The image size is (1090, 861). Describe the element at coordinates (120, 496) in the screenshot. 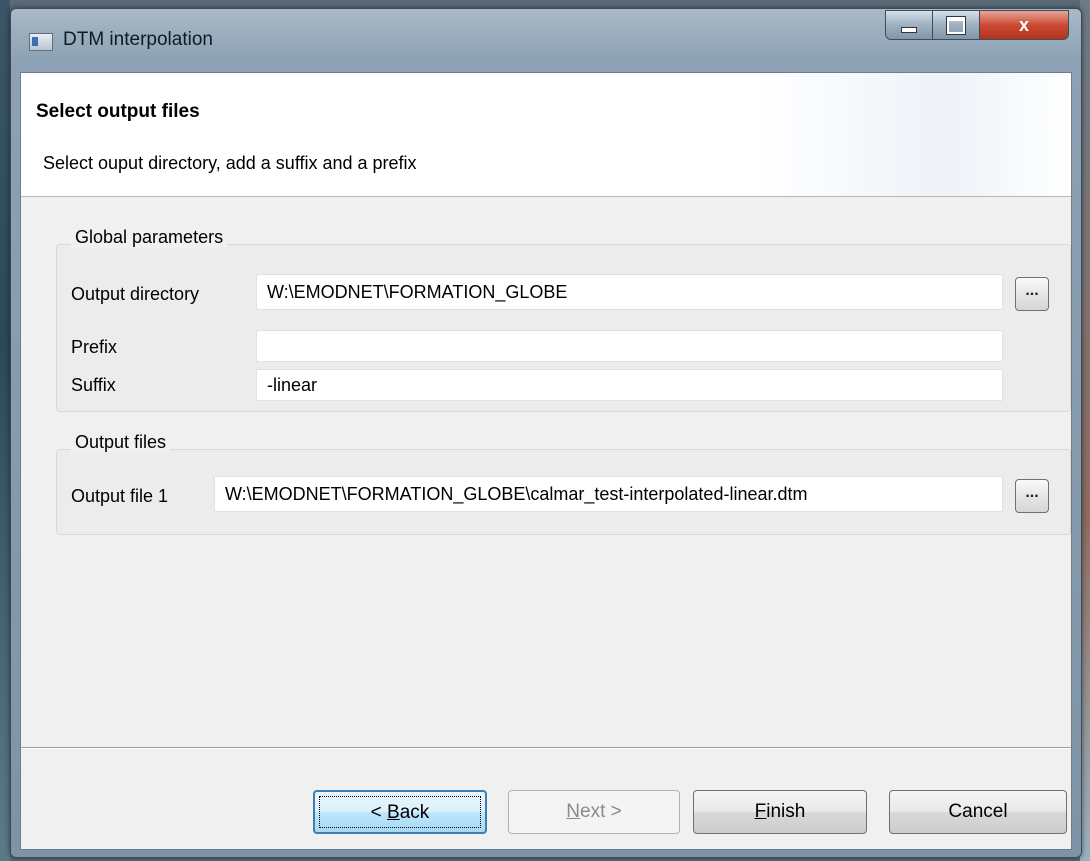

I see `output-file-1-label: Output file 1` at that location.